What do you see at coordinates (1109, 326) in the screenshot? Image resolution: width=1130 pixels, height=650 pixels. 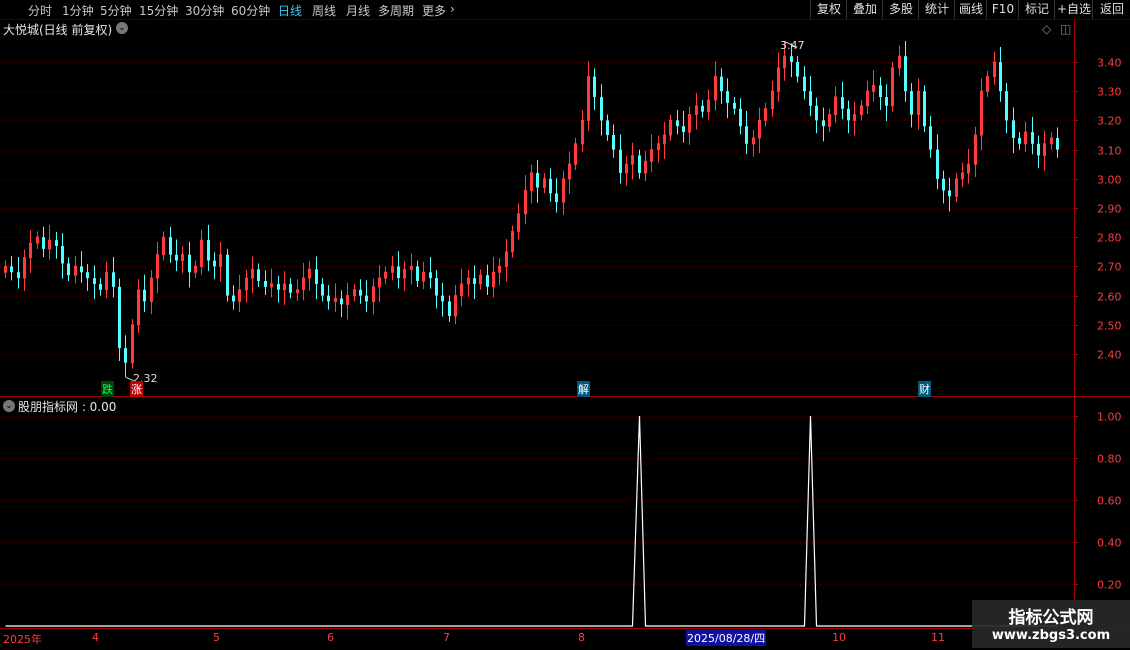 I see `y-tick-label: 2.50` at bounding box center [1109, 326].